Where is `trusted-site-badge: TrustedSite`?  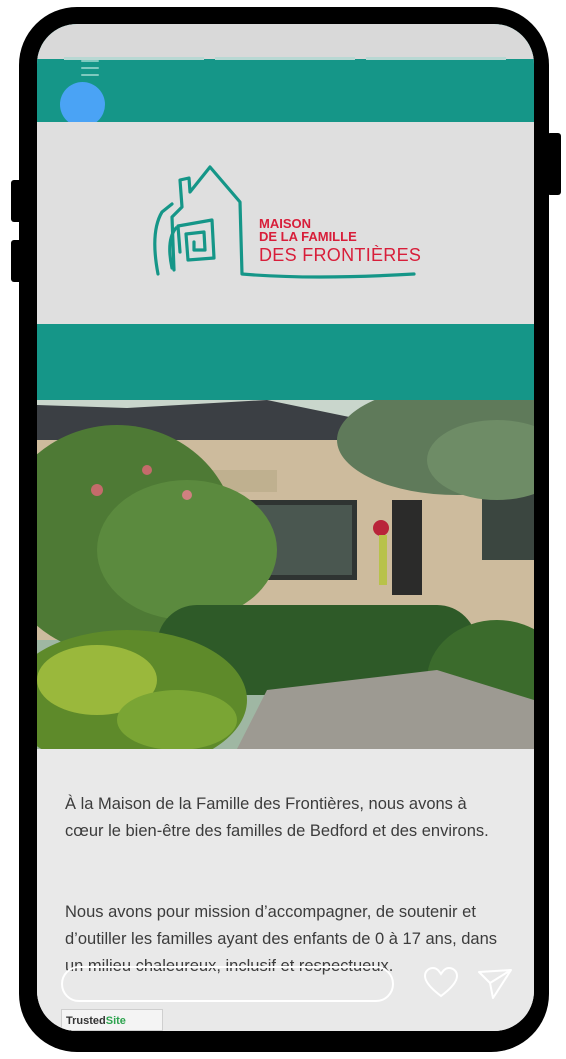
trusted-site-badge: TrustedSite is located at coordinates (112, 1020).